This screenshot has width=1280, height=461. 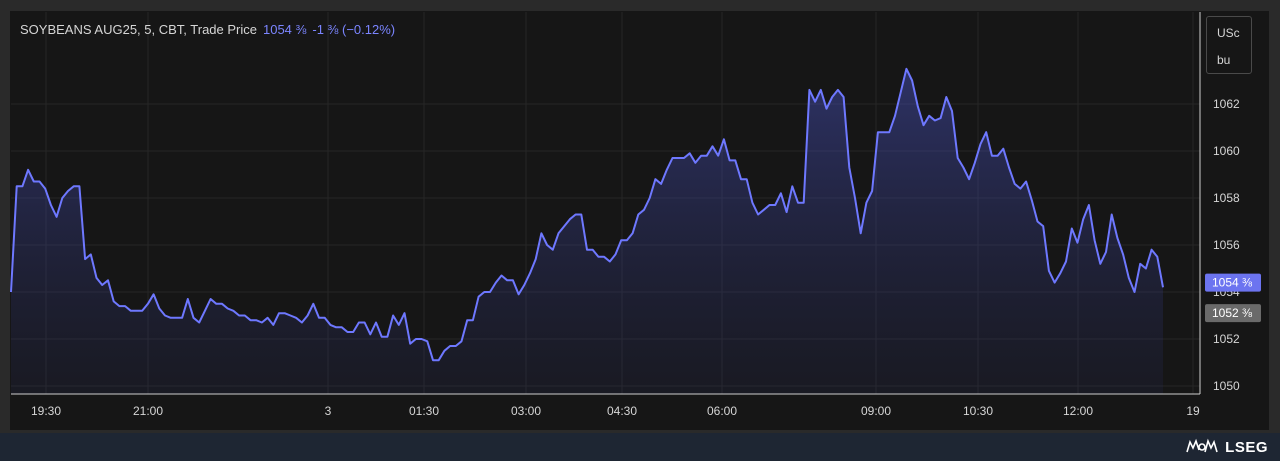 I want to click on x-tick-label: 06:00, so click(x=722, y=411).